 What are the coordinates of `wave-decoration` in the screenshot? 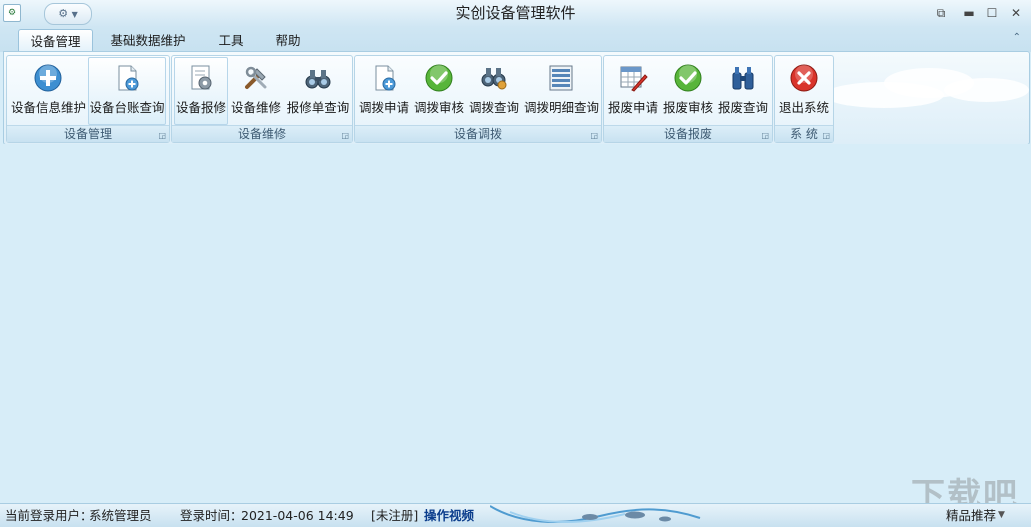 It's located at (595, 514).